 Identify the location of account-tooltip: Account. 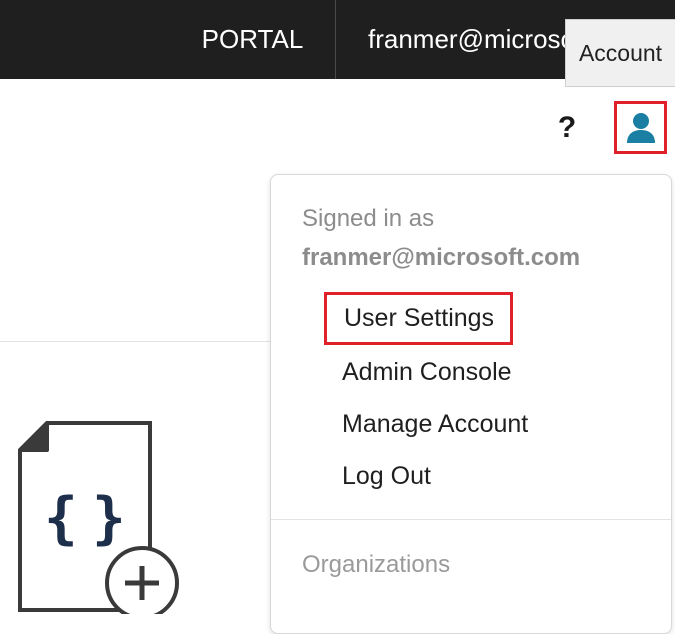
(620, 53).